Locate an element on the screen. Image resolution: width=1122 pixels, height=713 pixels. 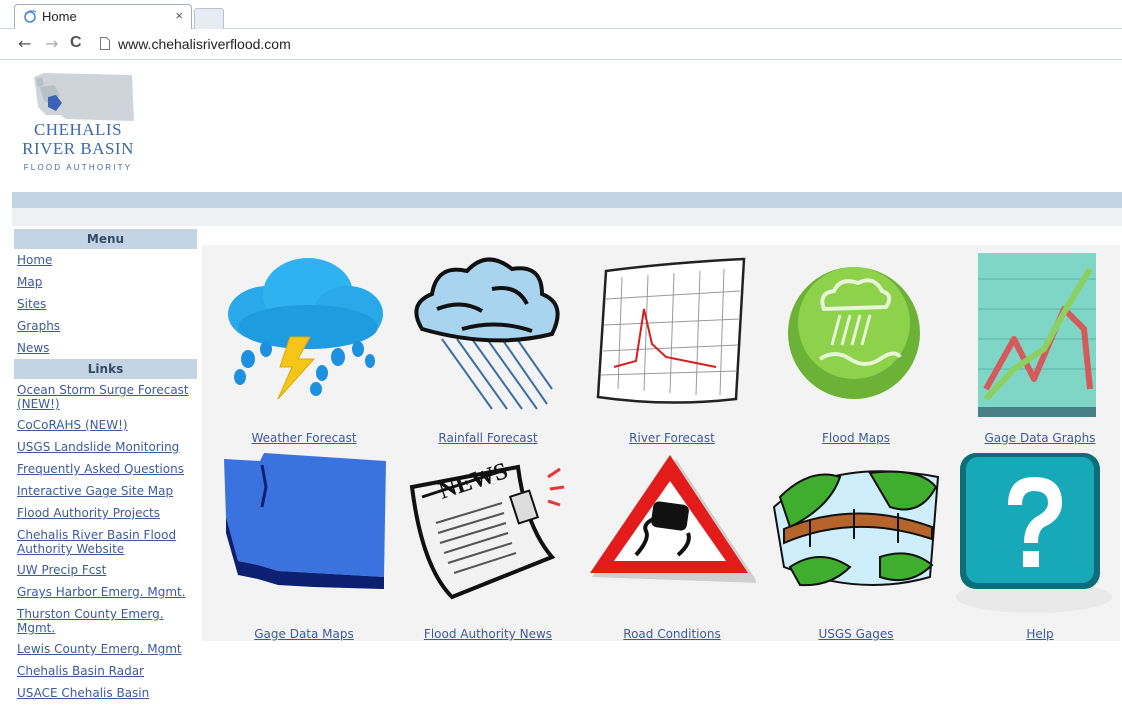
newspaper-icon: NEWS is located at coordinates (487, 529).